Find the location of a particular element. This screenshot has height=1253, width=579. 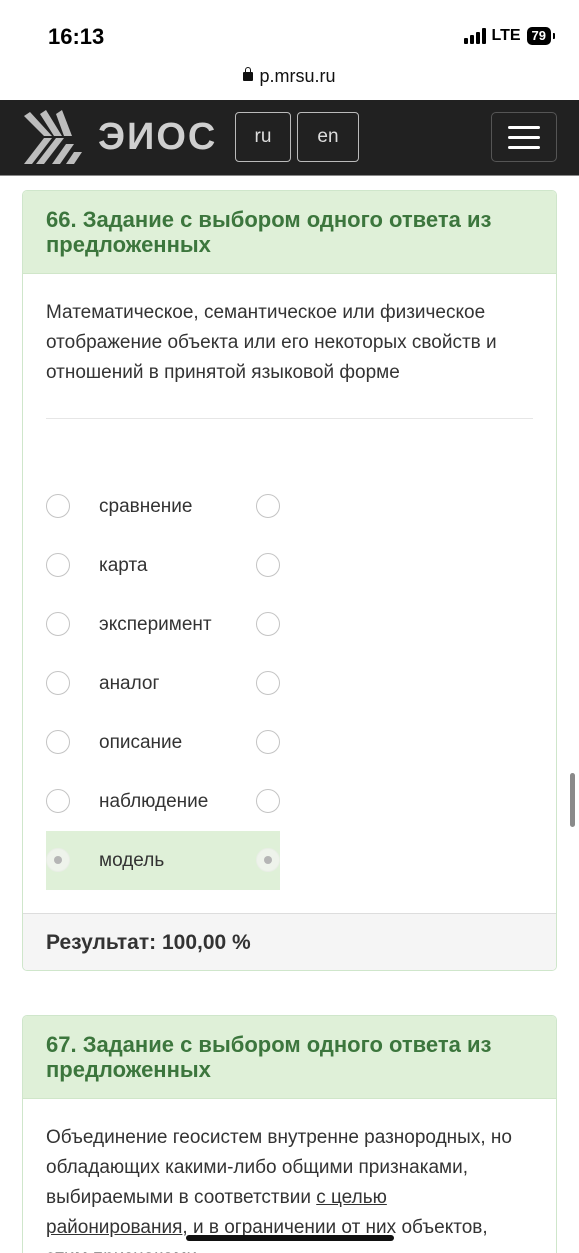

scrollbar is located at coordinates (572, 800).